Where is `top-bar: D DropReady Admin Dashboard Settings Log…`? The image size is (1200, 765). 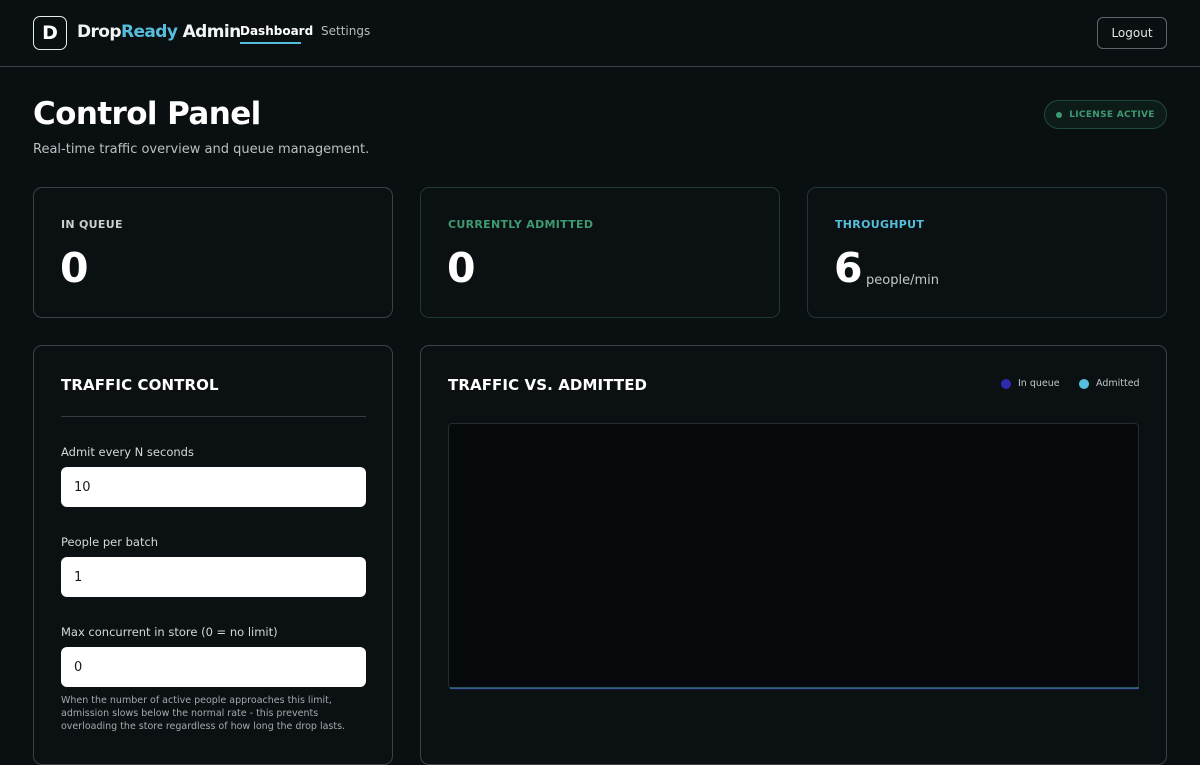
top-bar: D DropReady Admin Dashboard Settings Log… is located at coordinates (600, 33).